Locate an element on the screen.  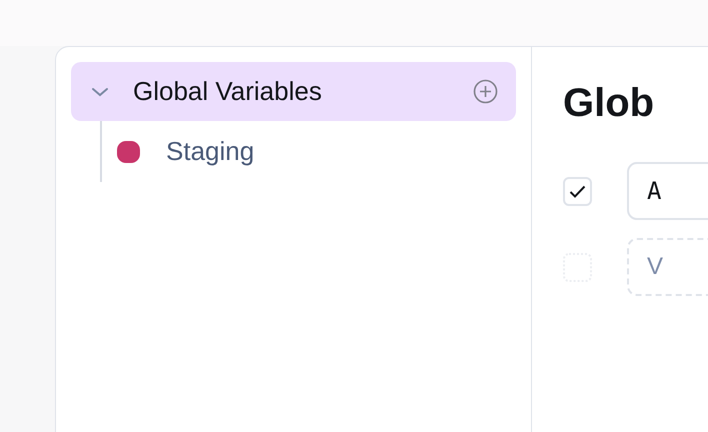
checkbox is located at coordinates (577, 191).